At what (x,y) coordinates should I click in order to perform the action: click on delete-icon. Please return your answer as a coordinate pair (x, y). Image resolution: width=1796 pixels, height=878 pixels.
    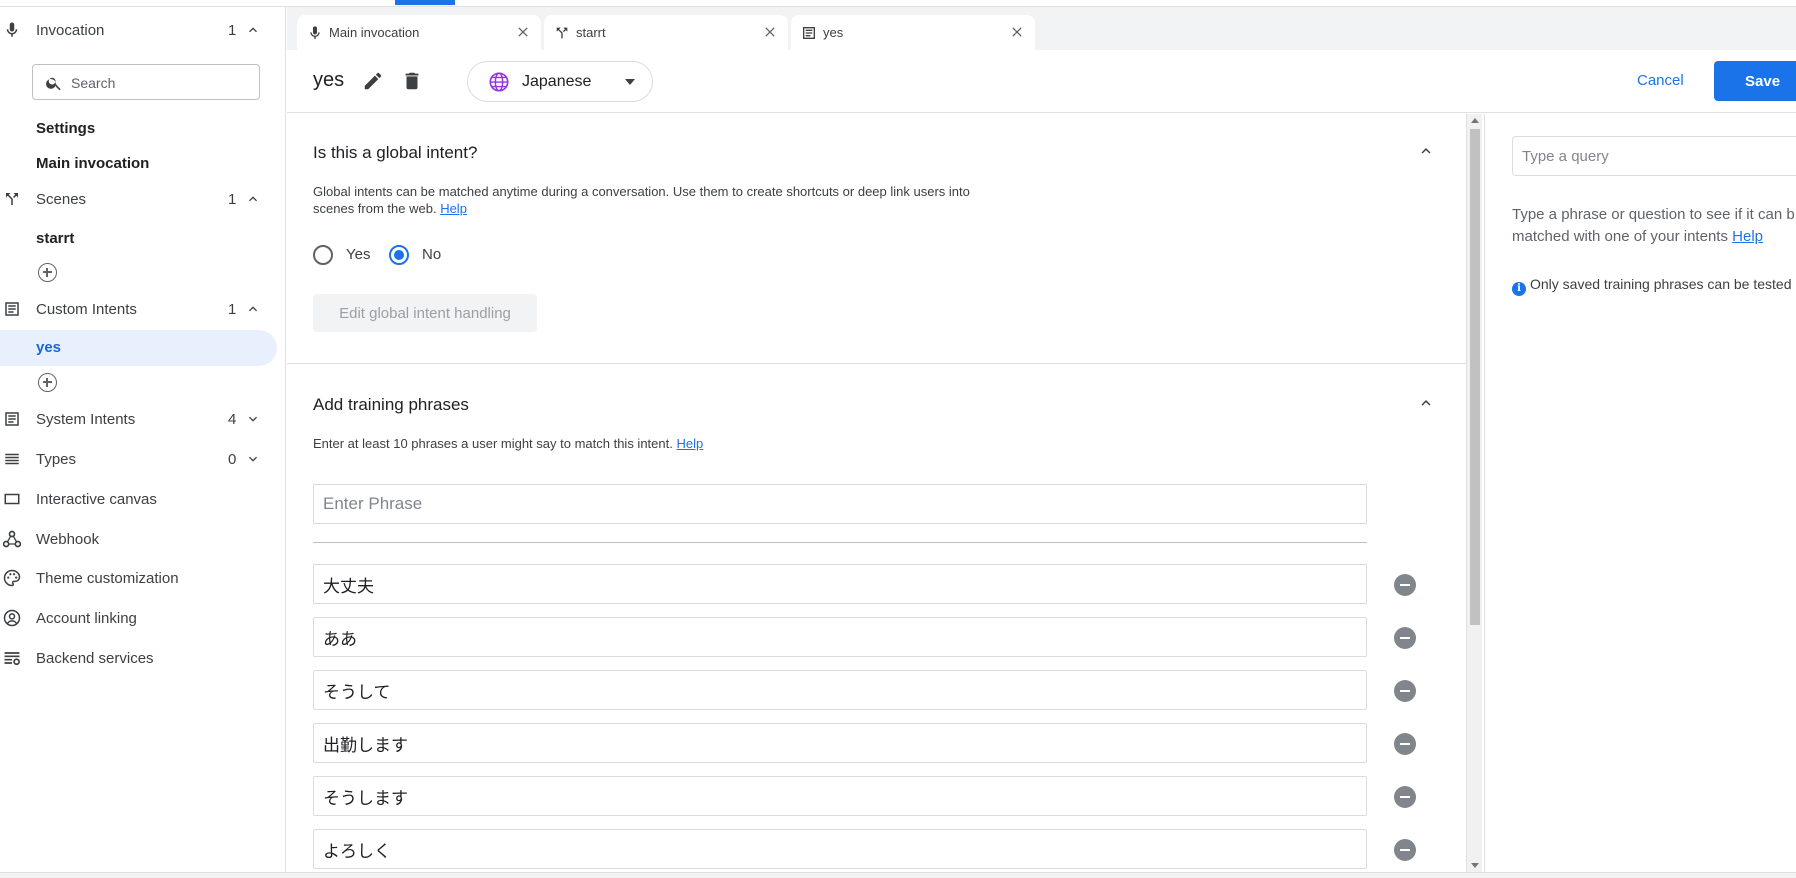
    Looking at the image, I should click on (412, 81).